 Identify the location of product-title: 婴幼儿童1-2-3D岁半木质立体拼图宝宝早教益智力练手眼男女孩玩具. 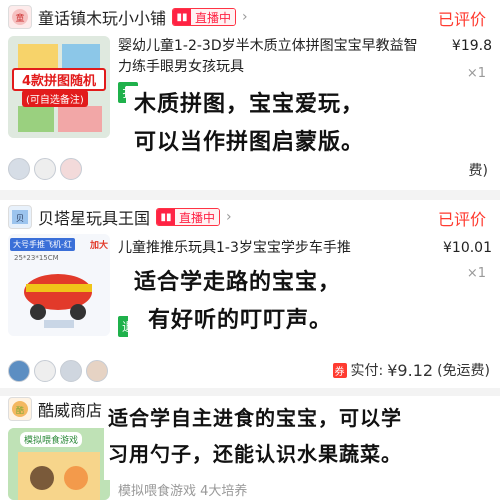
(268, 57).